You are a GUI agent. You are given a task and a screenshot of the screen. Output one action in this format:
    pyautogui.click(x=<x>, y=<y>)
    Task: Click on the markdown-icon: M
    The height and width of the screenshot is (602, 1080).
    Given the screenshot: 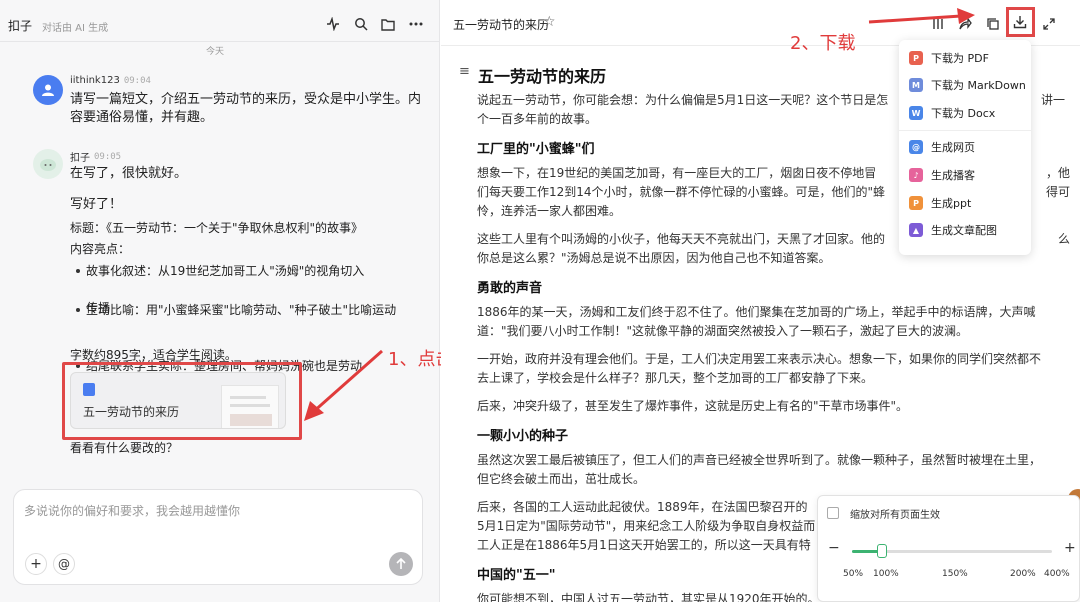 What is the action you would take?
    pyautogui.click(x=916, y=85)
    